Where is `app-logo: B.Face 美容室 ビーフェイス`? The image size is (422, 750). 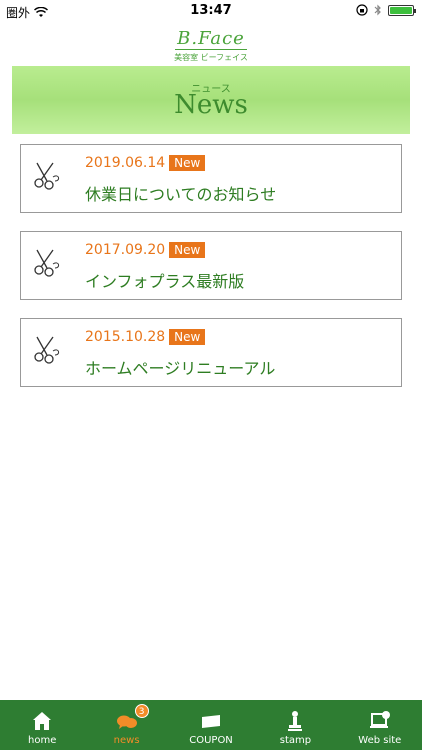
app-logo: B.Face 美容室 ビーフェイス is located at coordinates (211, 45).